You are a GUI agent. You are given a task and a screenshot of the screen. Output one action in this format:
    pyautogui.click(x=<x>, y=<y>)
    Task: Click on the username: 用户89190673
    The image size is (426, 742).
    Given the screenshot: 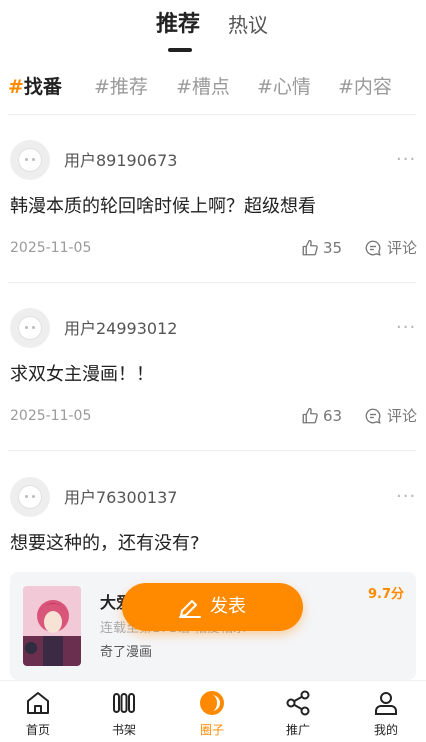 What is the action you would take?
    pyautogui.click(x=120, y=161)
    